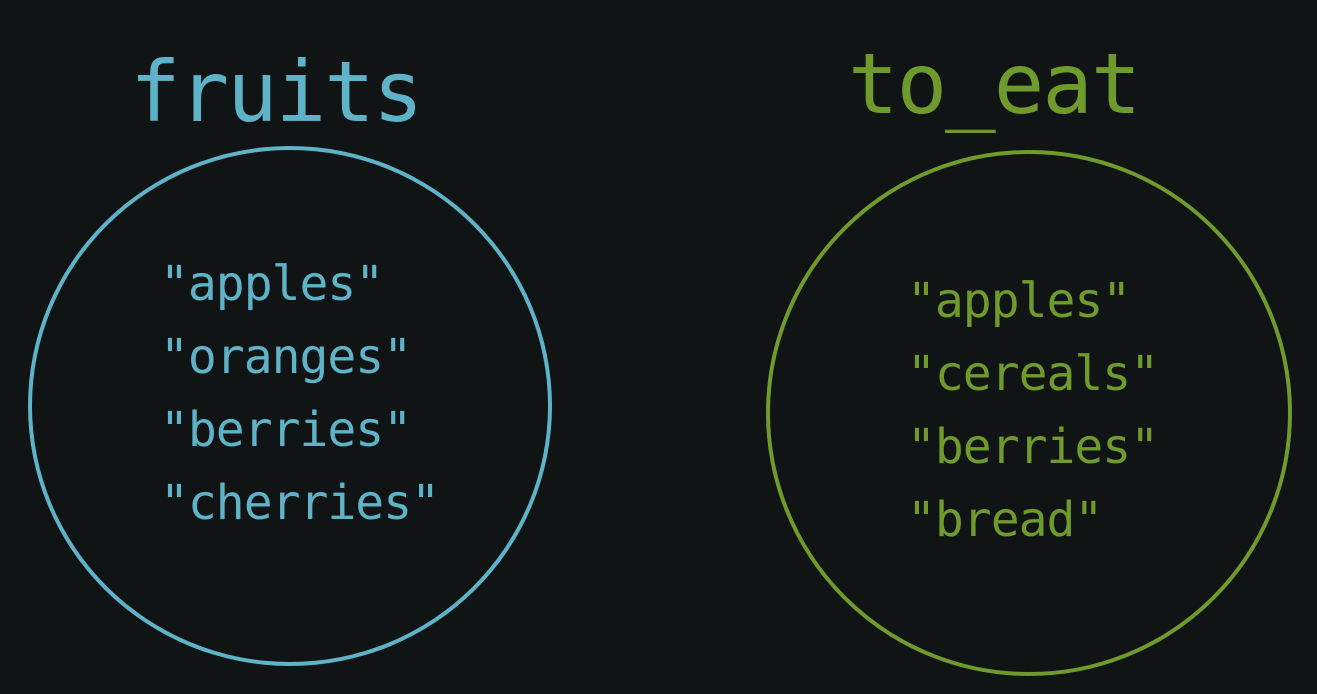 This screenshot has width=1317, height=694. Describe the element at coordinates (300, 503) in the screenshot. I see `set-item: "cherries"` at that location.